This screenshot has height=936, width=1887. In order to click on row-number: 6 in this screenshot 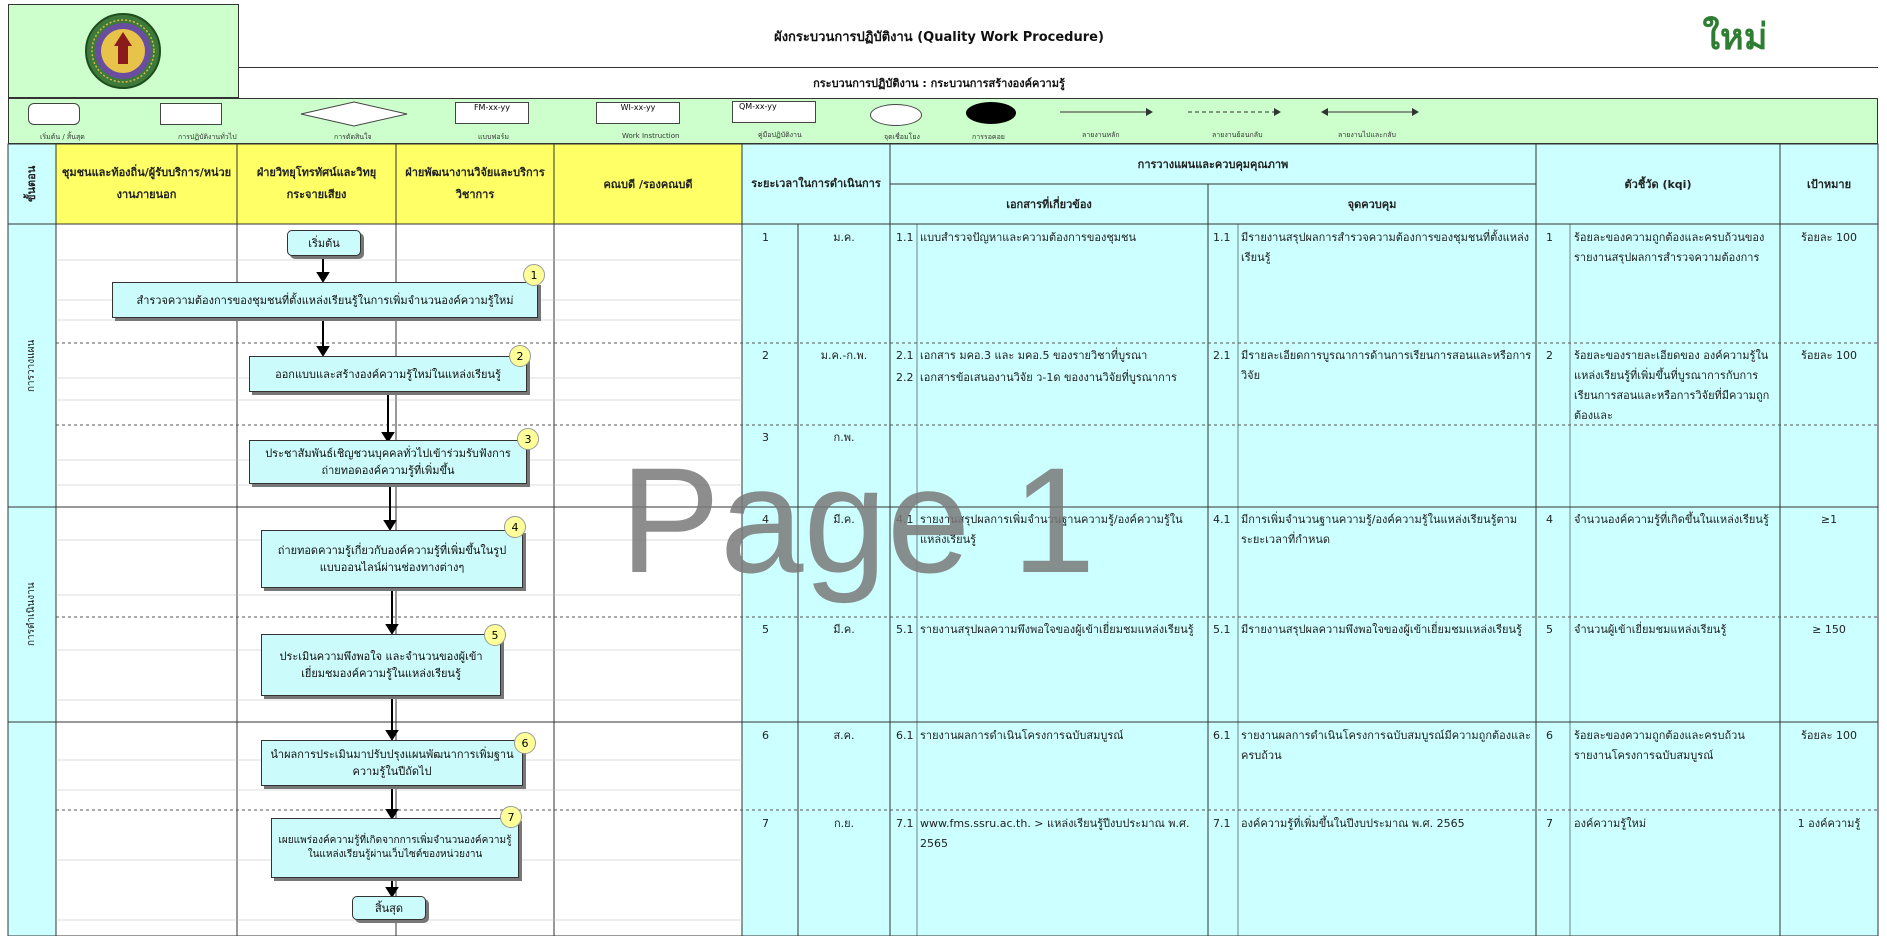, I will do `click(765, 735)`.